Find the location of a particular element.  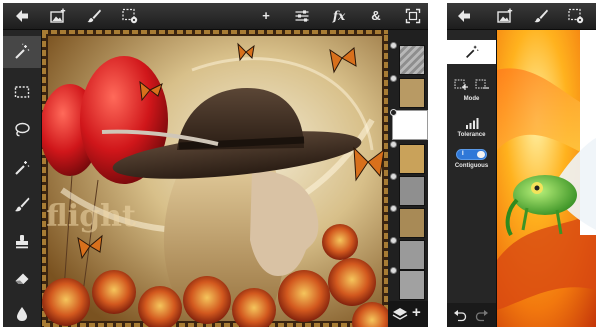

marquee-icon is located at coordinates (22, 92).